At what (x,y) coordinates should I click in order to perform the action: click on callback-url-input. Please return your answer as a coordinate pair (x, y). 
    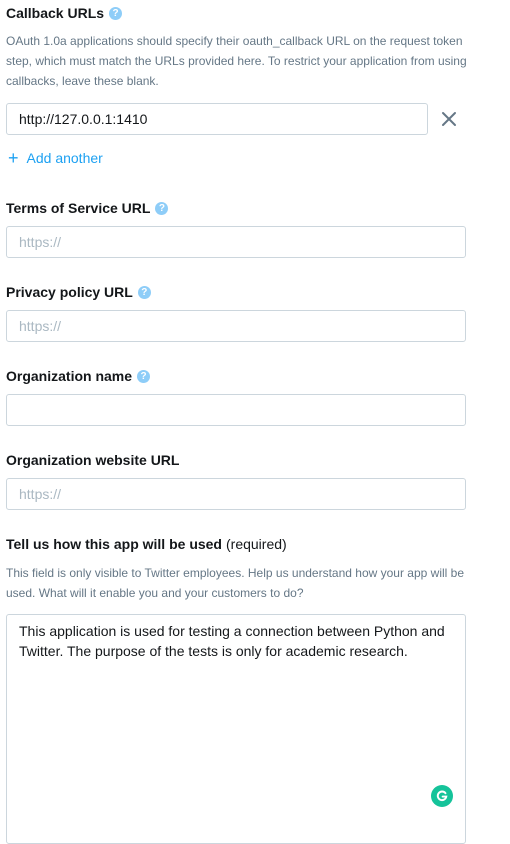
    Looking at the image, I should click on (217, 119).